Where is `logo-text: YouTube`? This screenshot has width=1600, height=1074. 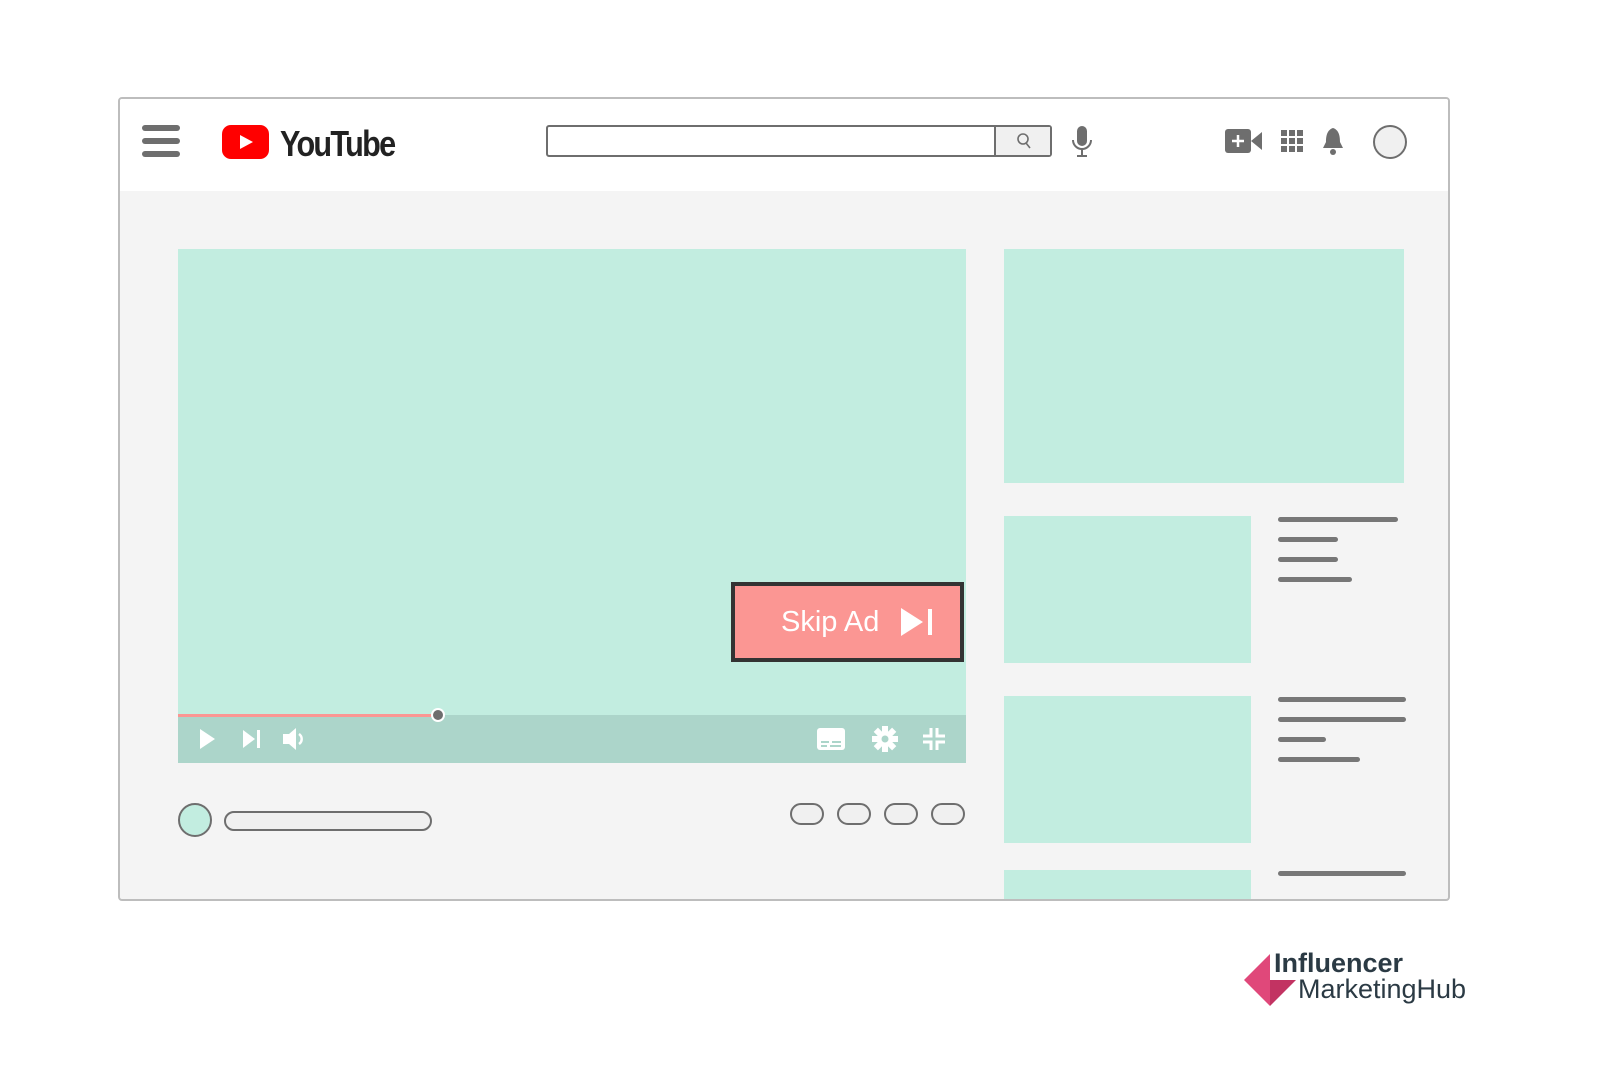
logo-text: YouTube is located at coordinates (338, 143).